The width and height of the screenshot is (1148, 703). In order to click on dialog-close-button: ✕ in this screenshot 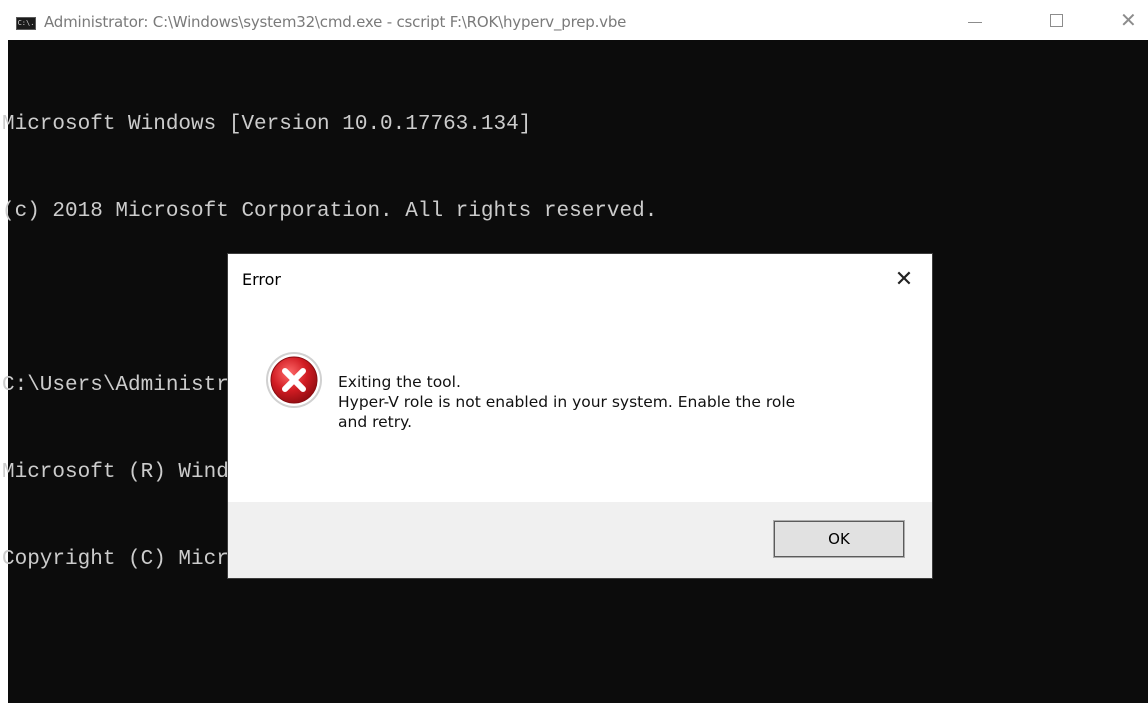, I will do `click(904, 280)`.